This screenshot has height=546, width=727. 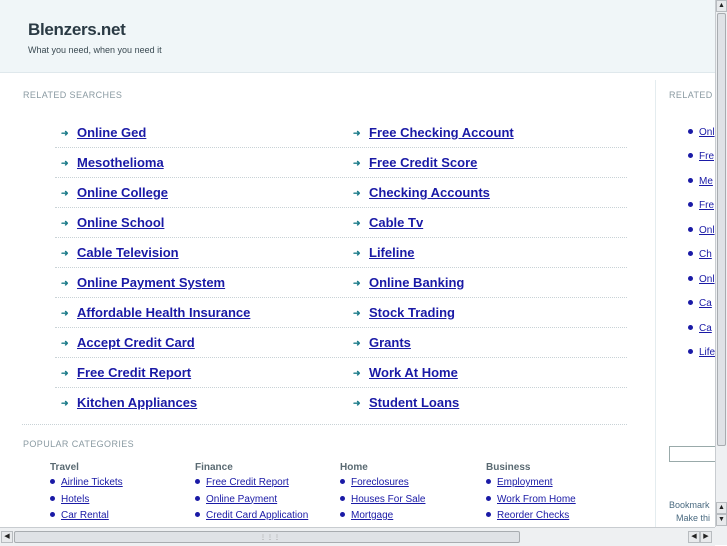 What do you see at coordinates (407, 518) in the screenshot?
I see `category-item: Mortgage` at bounding box center [407, 518].